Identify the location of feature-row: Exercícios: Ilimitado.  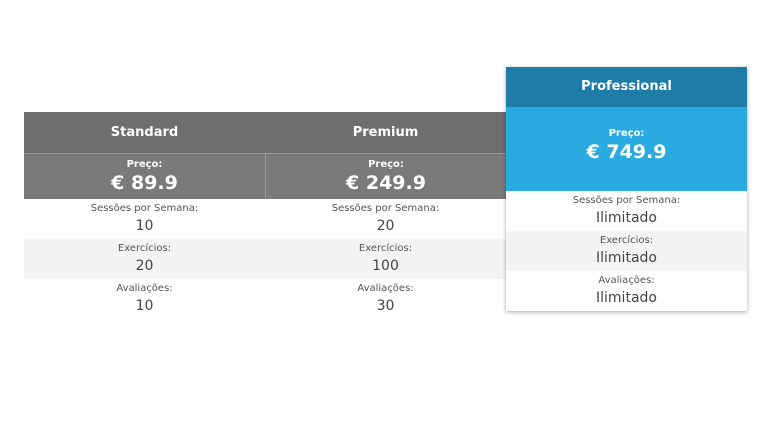
(626, 251).